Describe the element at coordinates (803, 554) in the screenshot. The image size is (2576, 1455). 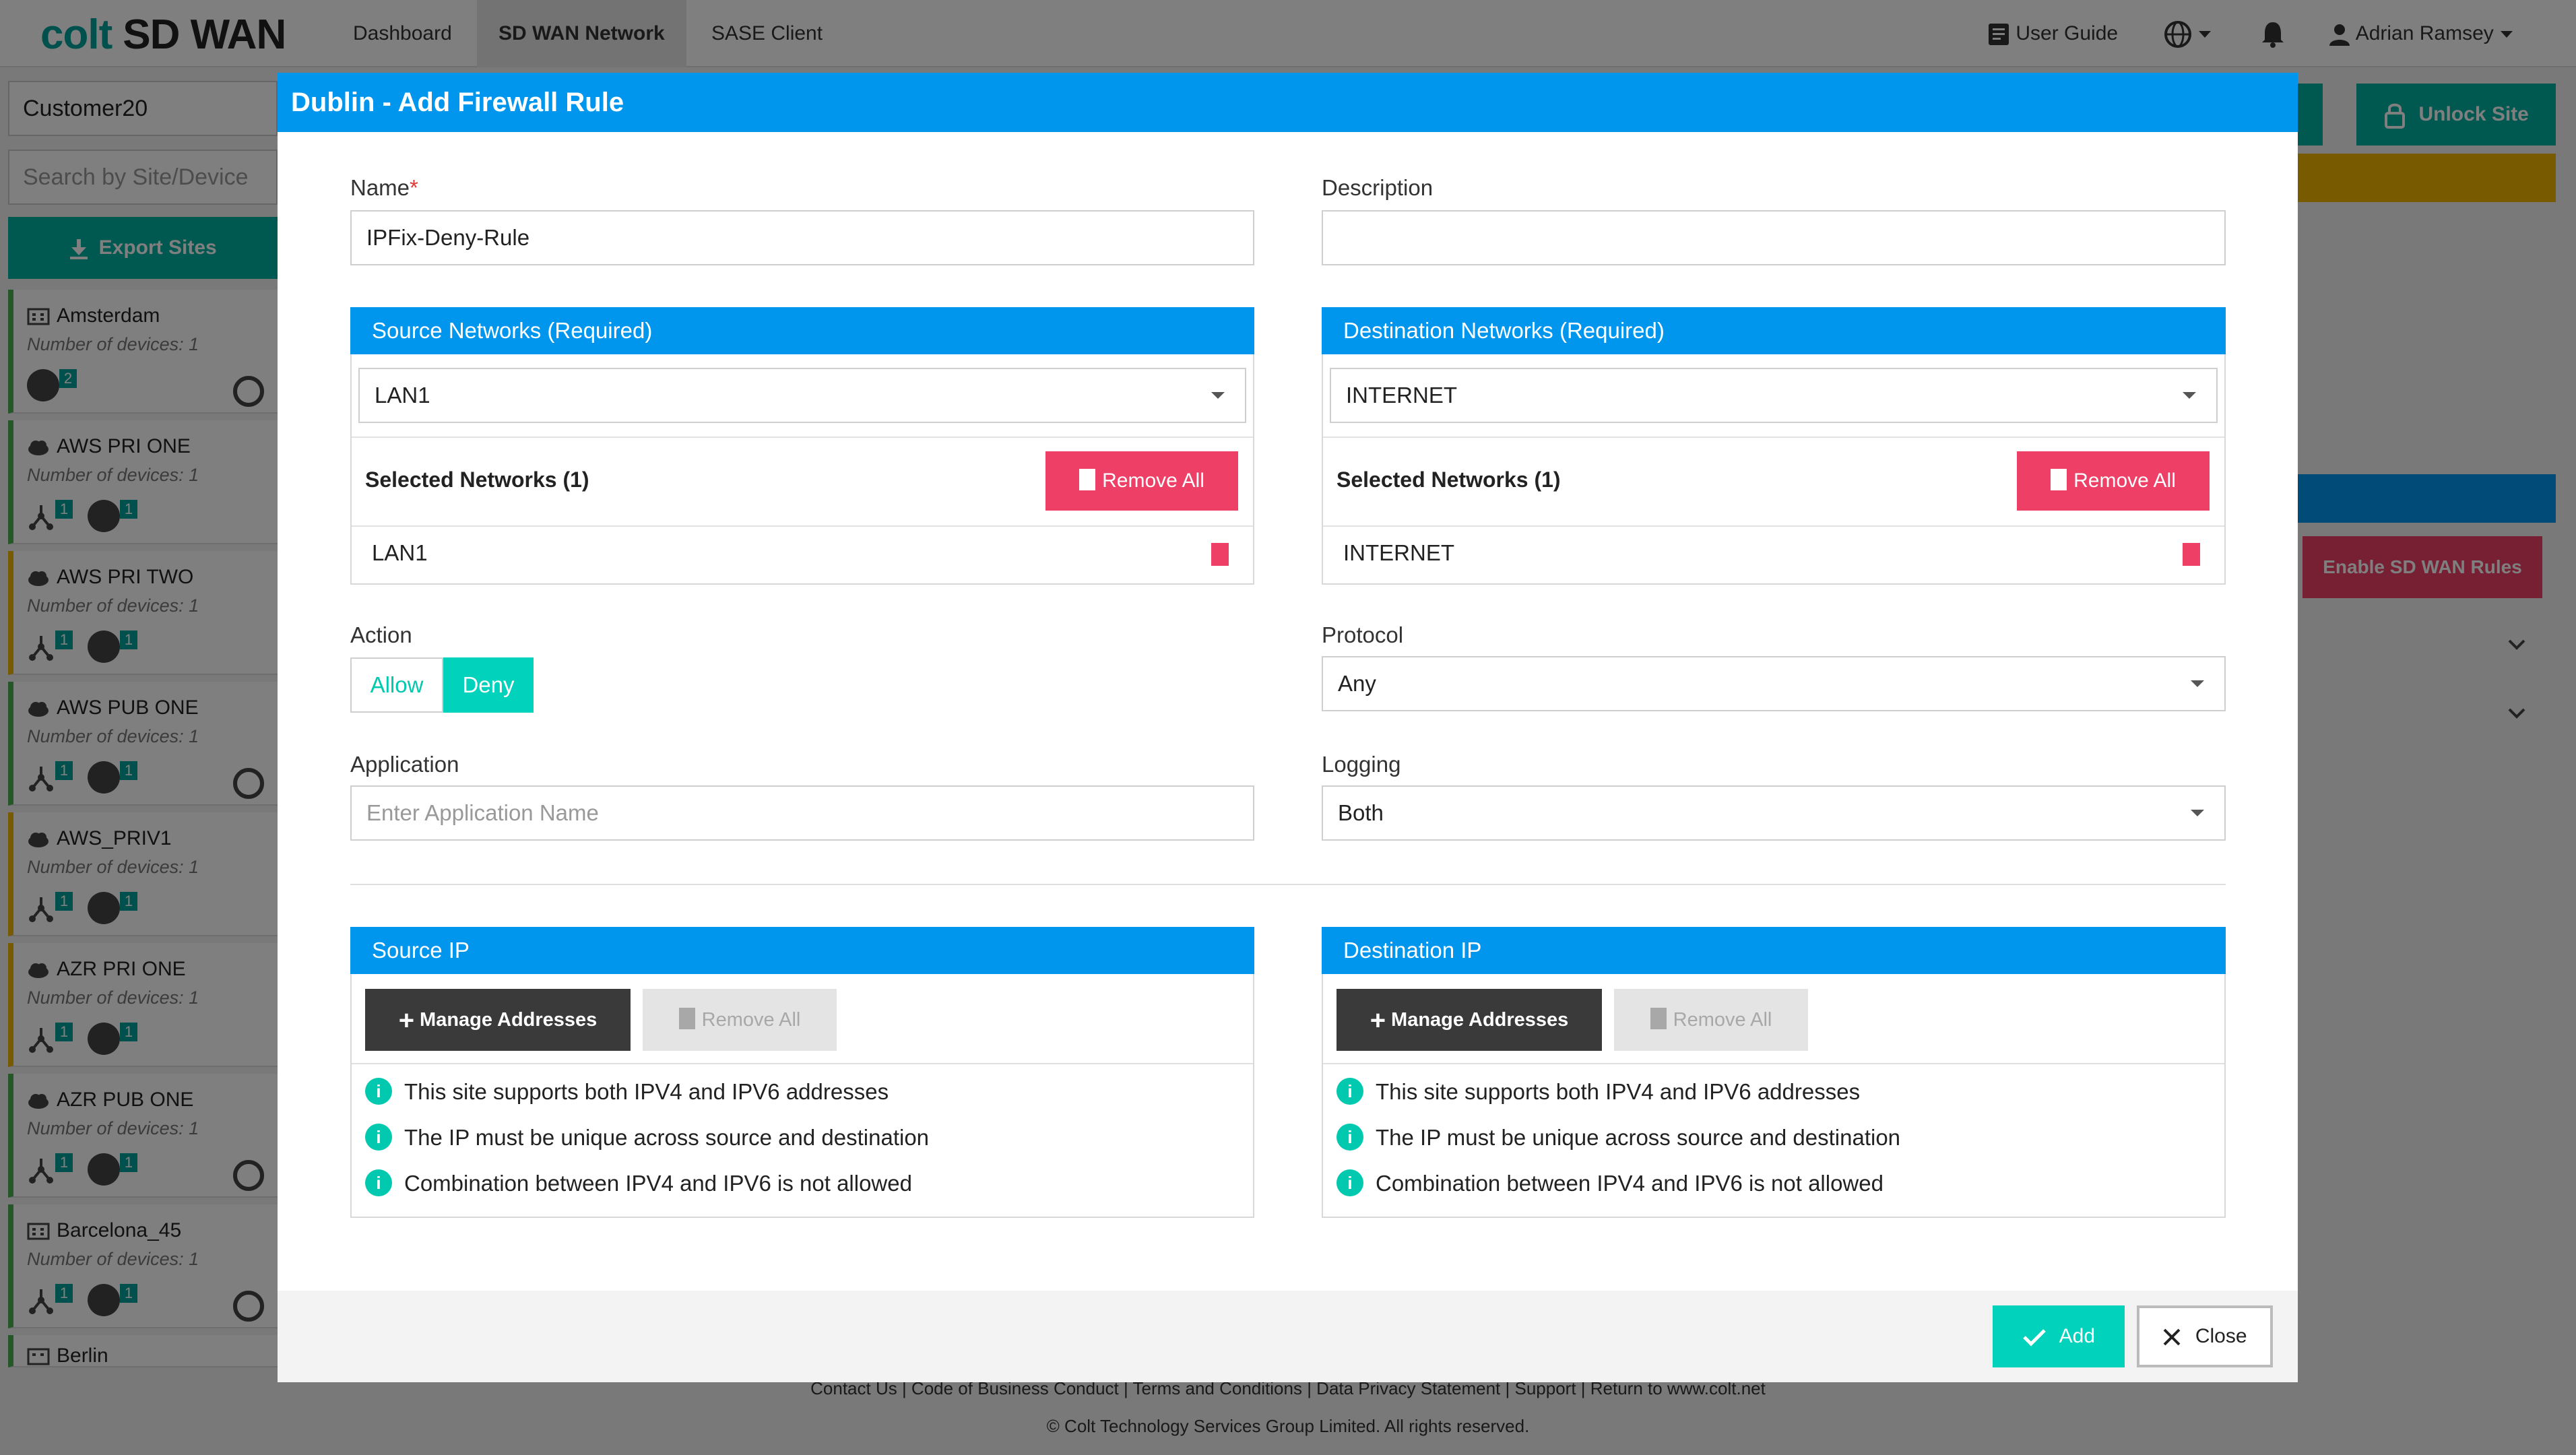
I see `source-selected-item: LAN1` at that location.